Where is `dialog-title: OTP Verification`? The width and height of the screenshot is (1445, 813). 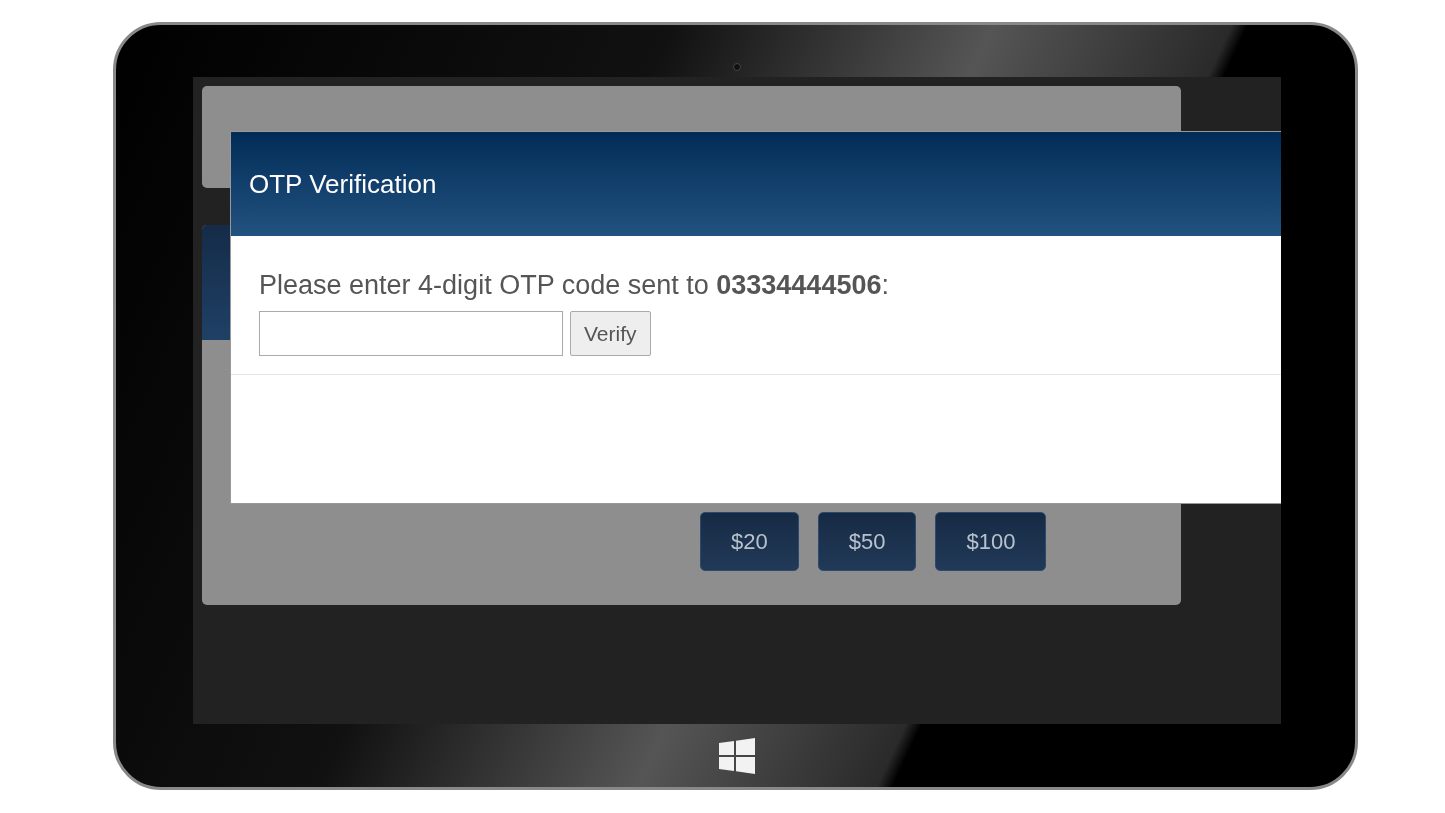 dialog-title: OTP Verification is located at coordinates (343, 184).